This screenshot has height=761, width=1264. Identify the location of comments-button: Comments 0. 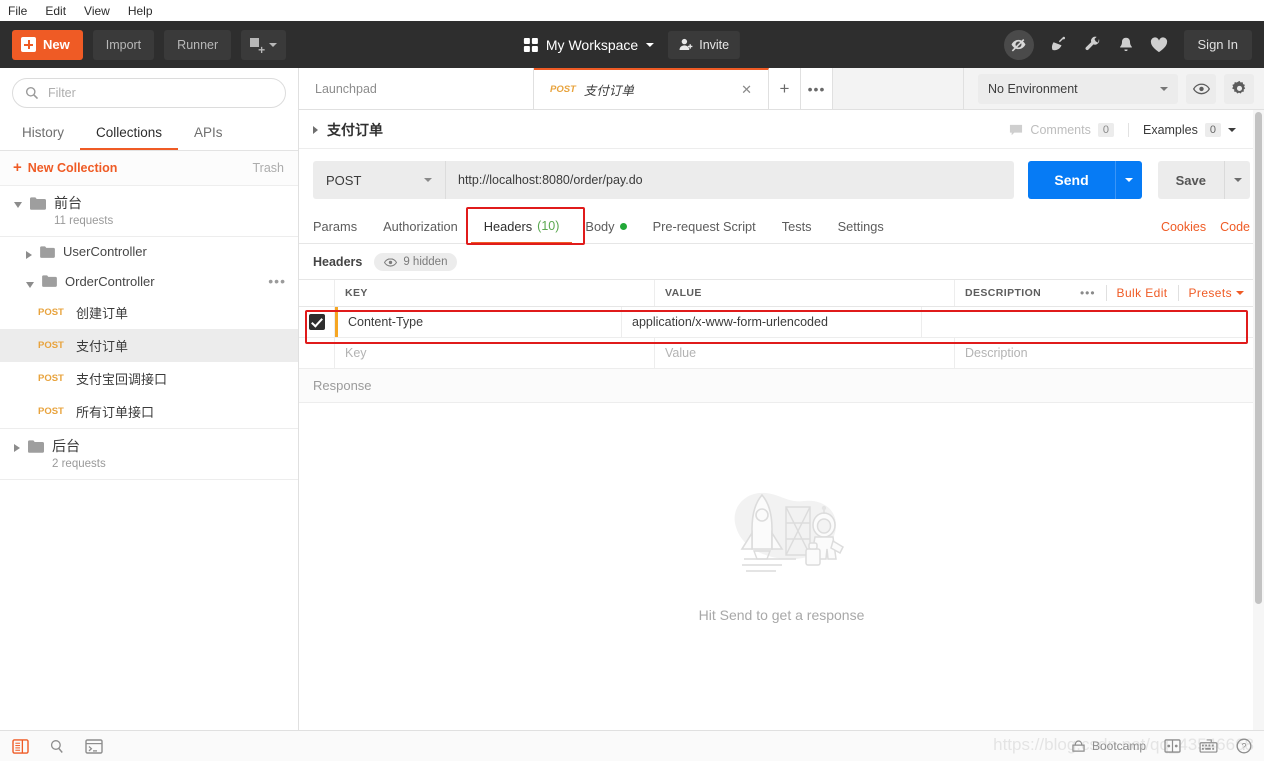
(1061, 130).